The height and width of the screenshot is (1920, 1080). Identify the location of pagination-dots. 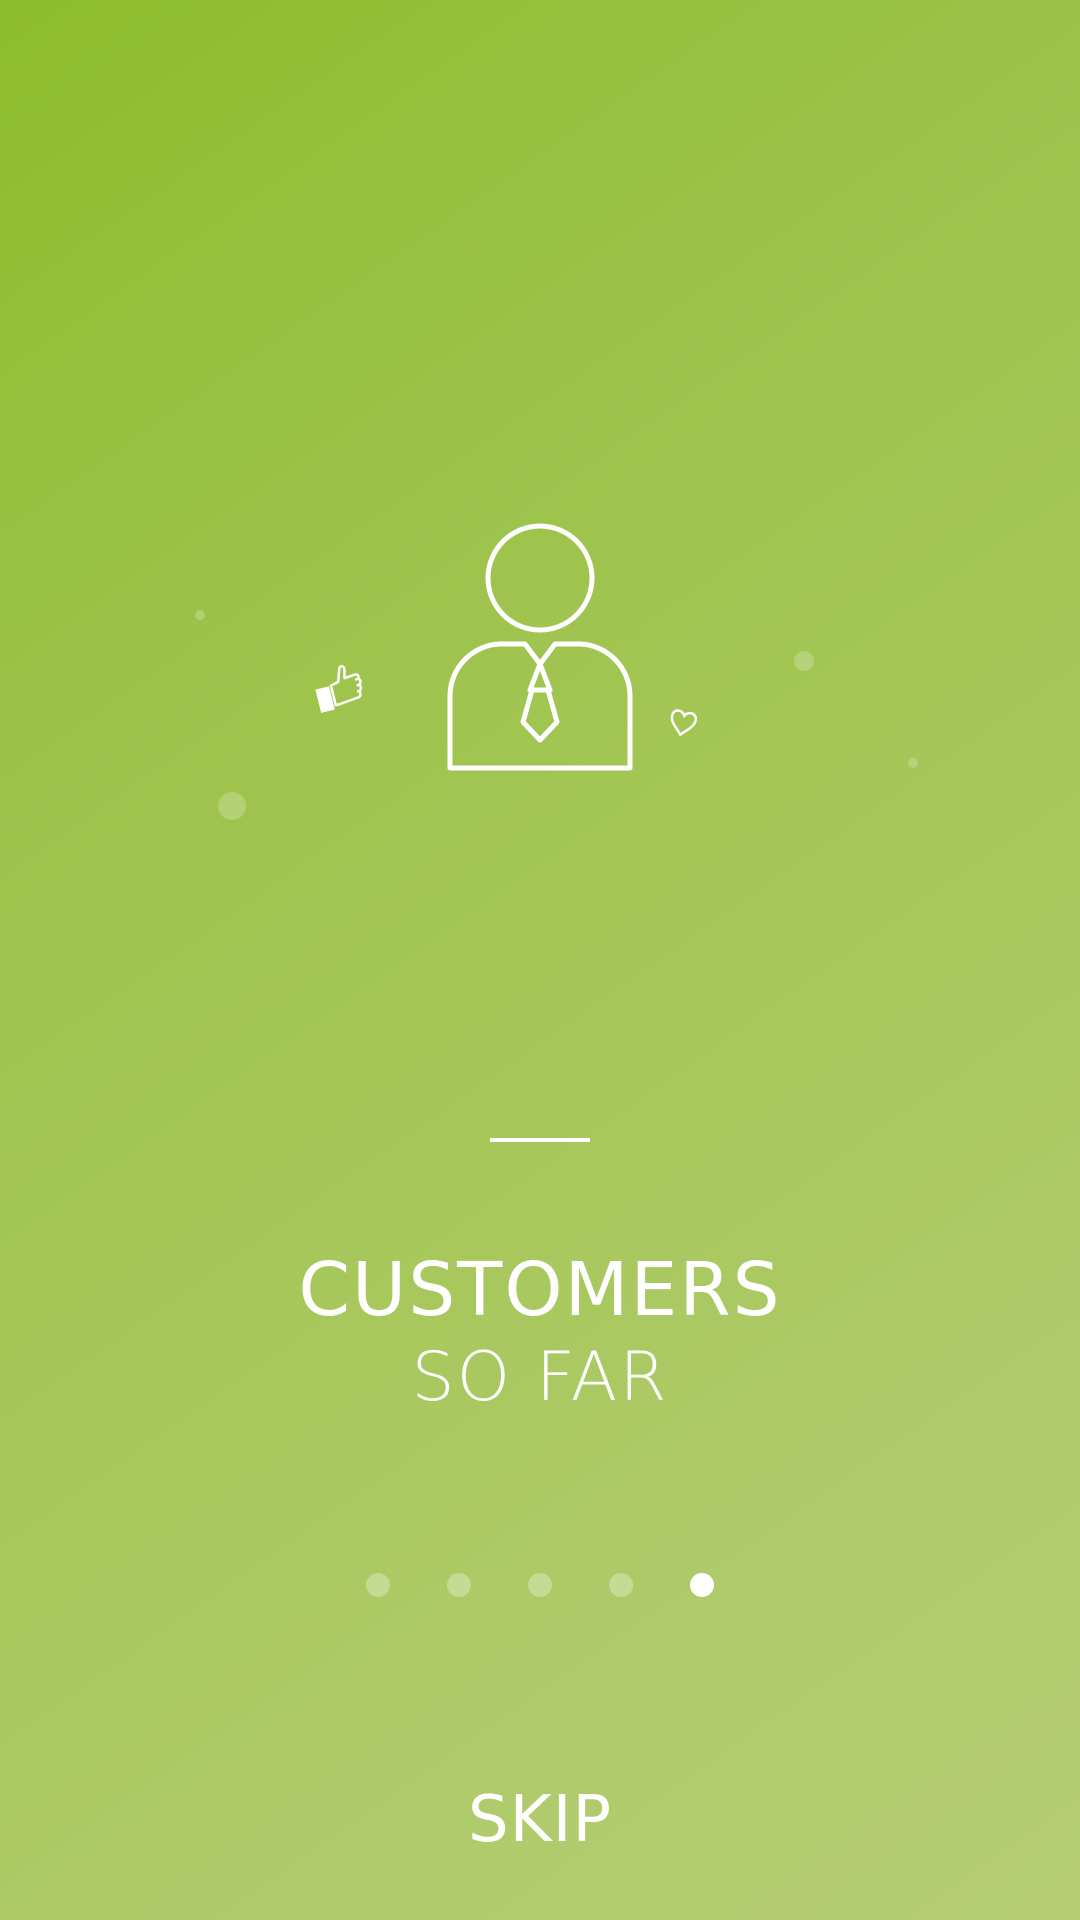
(540, 1585).